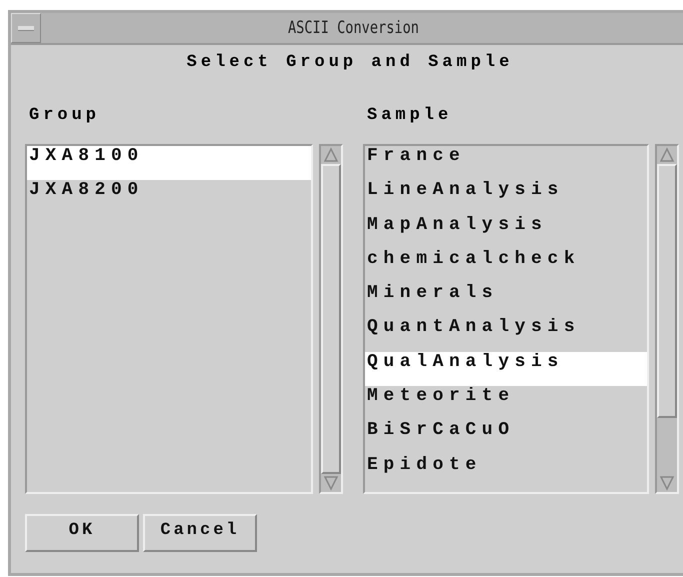 The height and width of the screenshot is (577, 683). What do you see at coordinates (353, 28) in the screenshot?
I see `window-title: ASCII Conversion` at bounding box center [353, 28].